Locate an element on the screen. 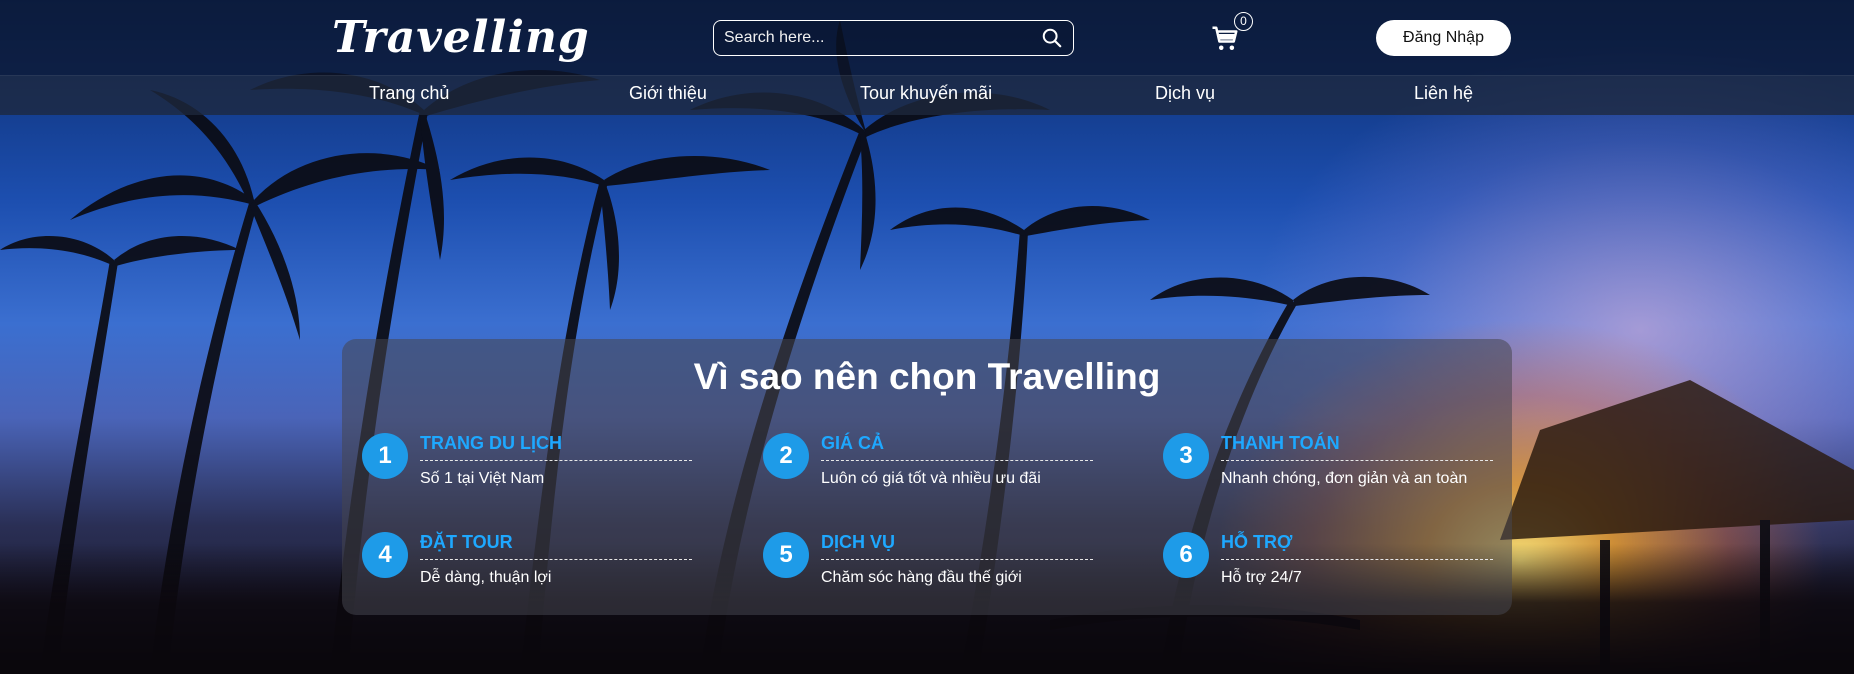 Image resolution: width=1854 pixels, height=674 pixels. feature-number-badge: 4 is located at coordinates (385, 555).